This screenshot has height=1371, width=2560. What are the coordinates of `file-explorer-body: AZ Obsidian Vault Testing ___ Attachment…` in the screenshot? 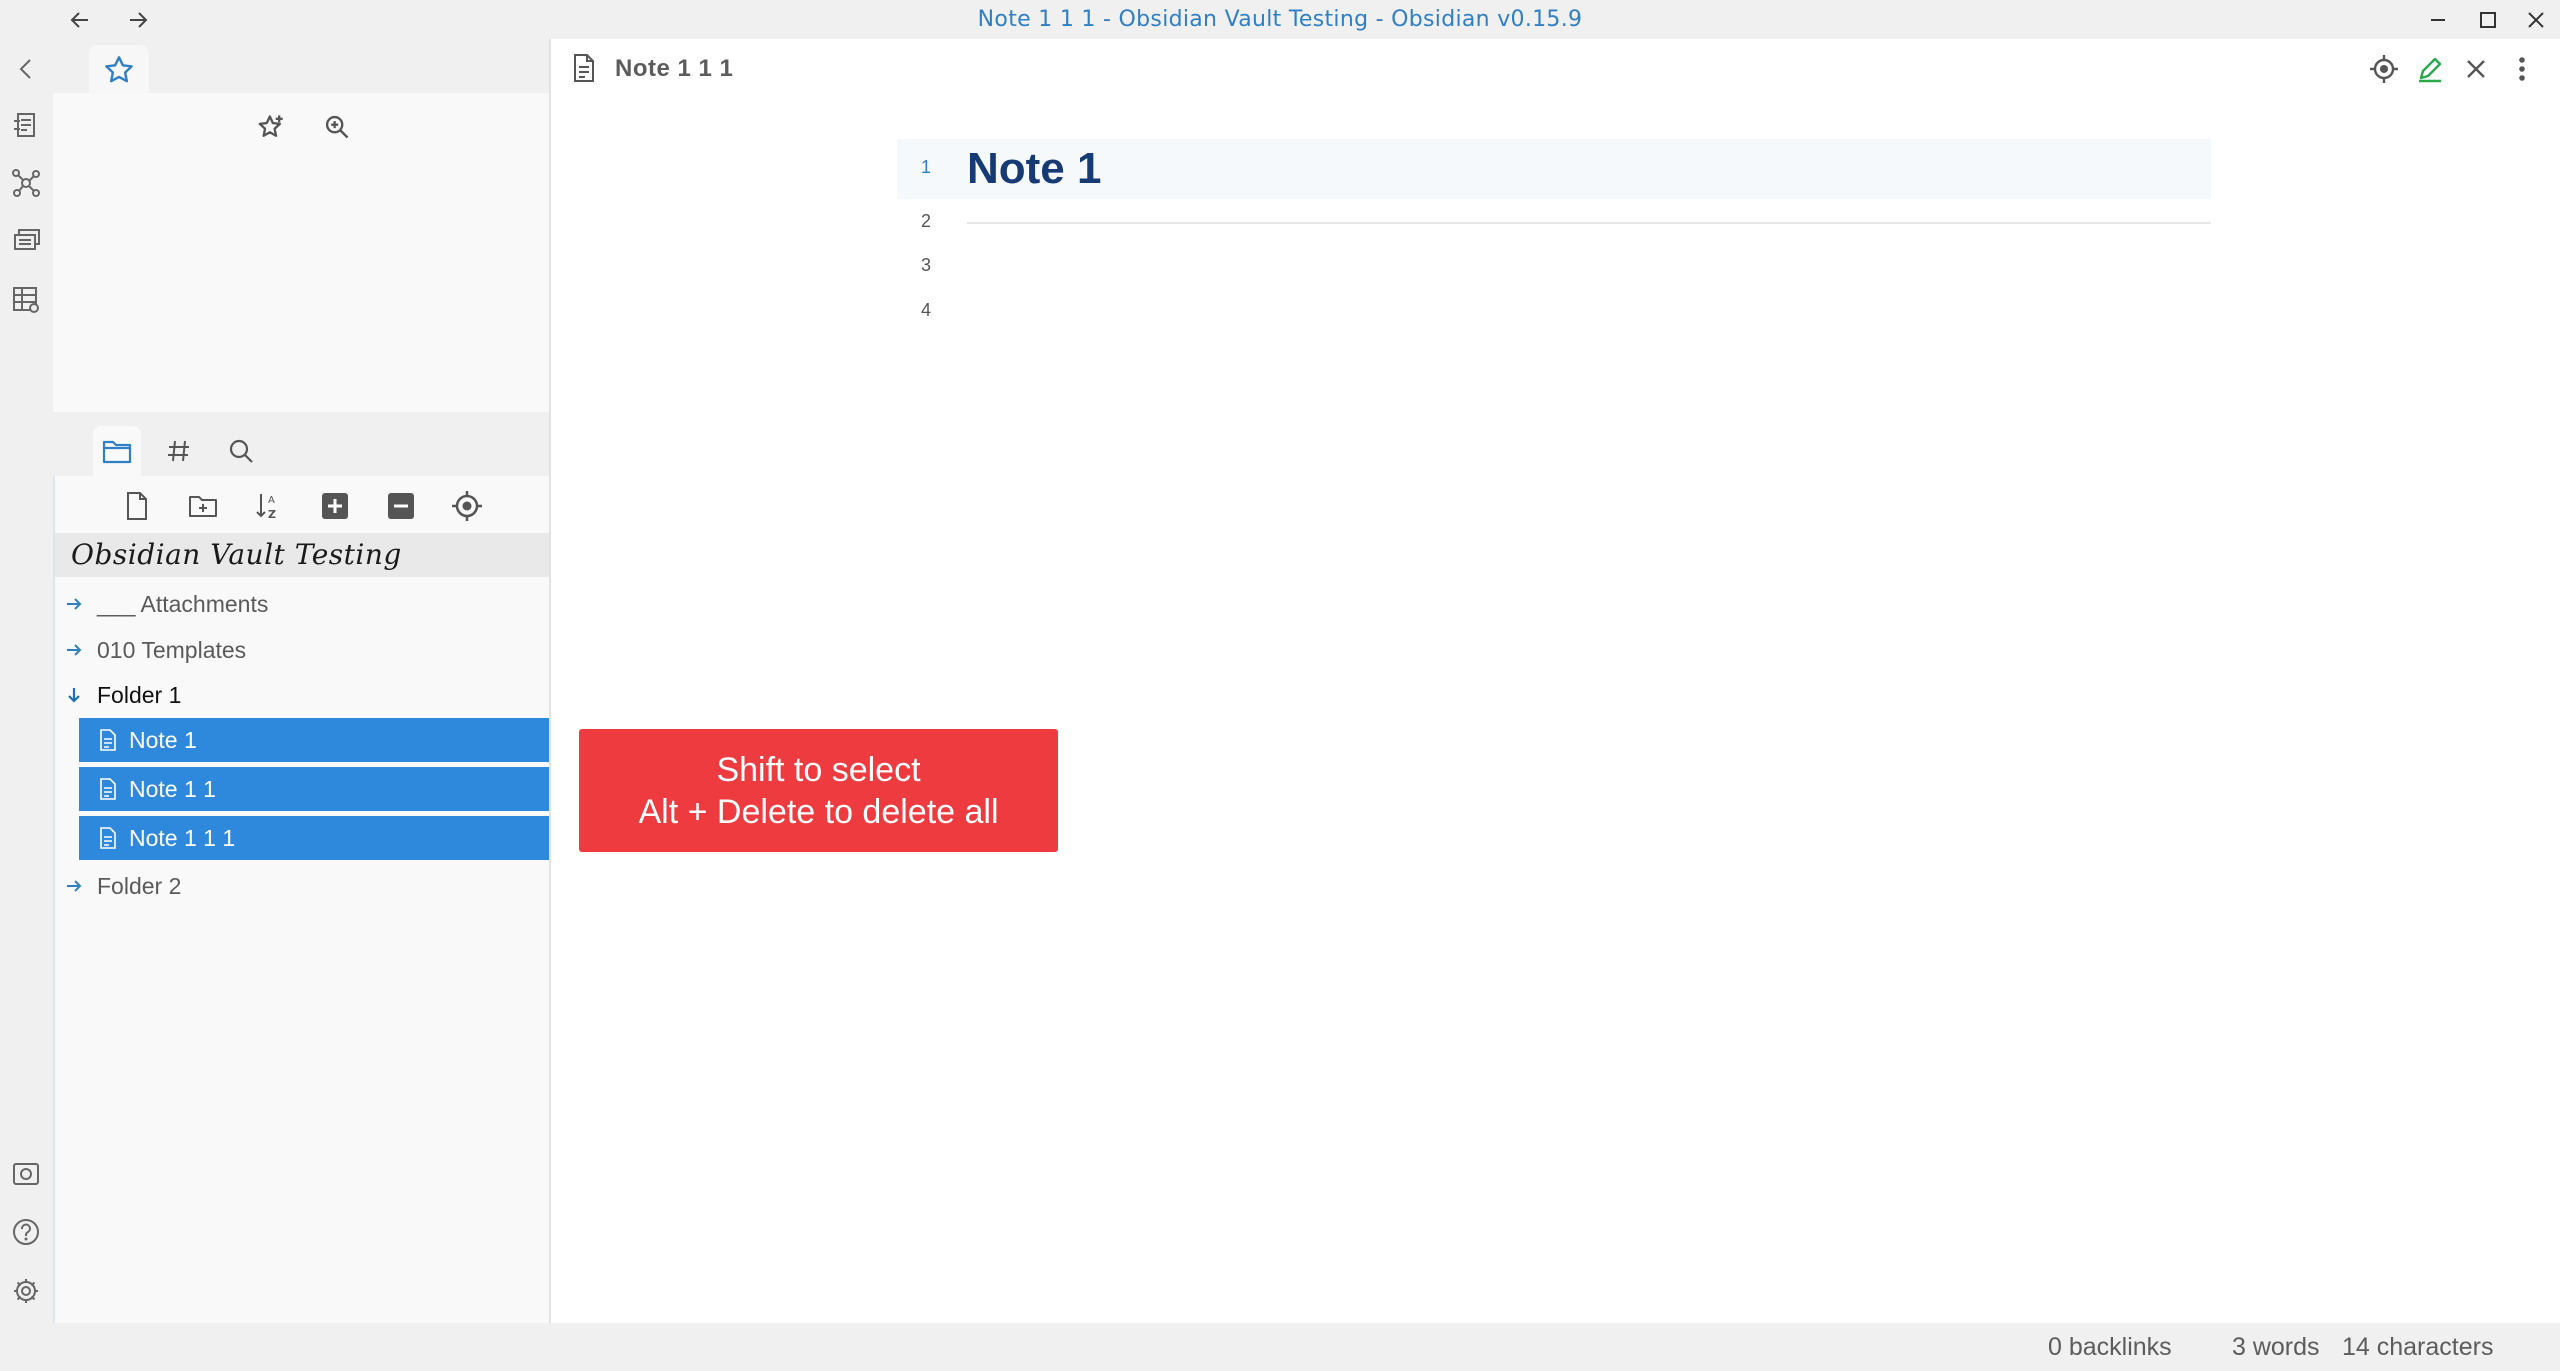 It's located at (301, 899).